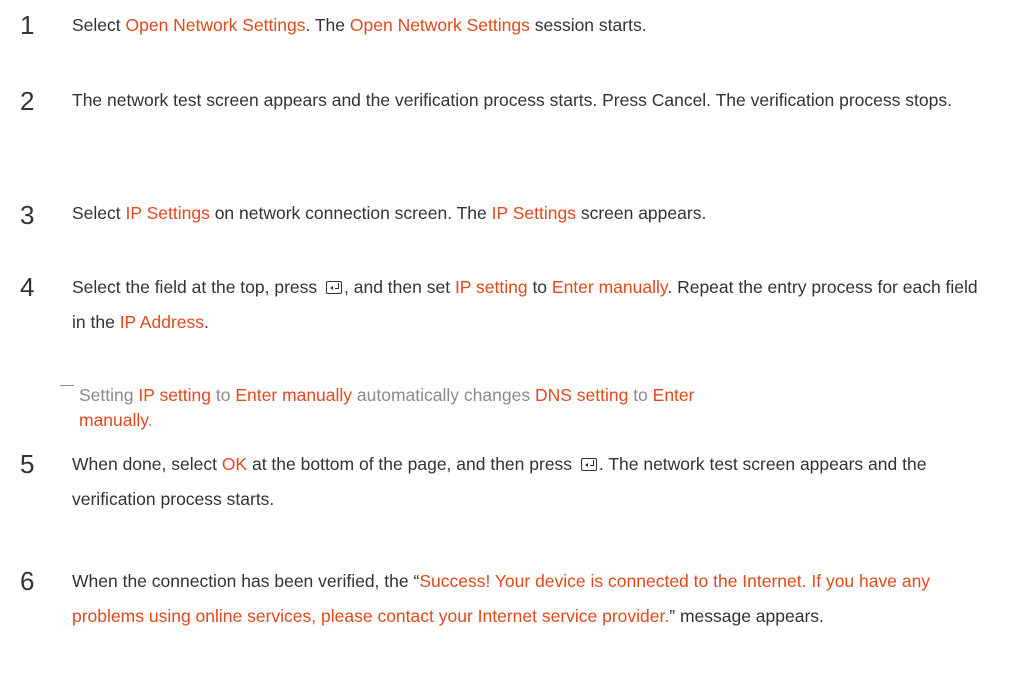 The height and width of the screenshot is (688, 1020). Describe the element at coordinates (327, 25) in the screenshot. I see `step-text-segment: . The` at that location.